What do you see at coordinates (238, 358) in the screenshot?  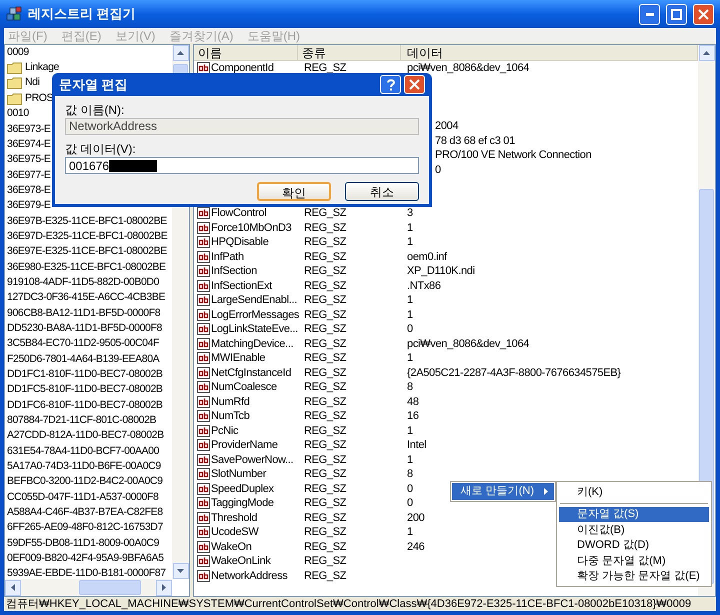 I see `value-name: MWIEnable` at bounding box center [238, 358].